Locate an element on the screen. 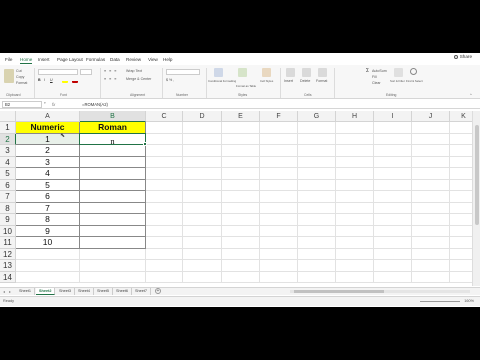 The width and height of the screenshot is (480, 360). currency-icon: $ % , is located at coordinates (170, 80).